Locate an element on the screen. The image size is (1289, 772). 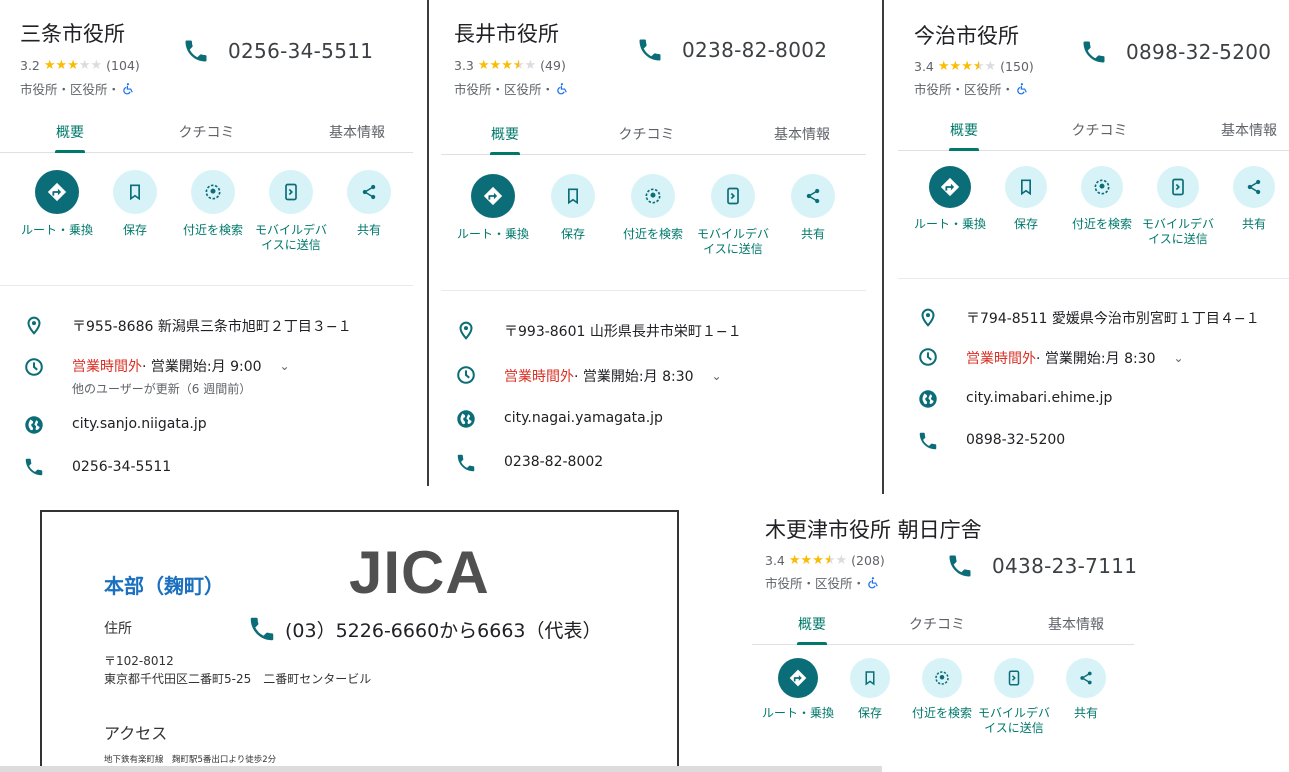
phone-row: 0256-34-5511 is located at coordinates (96, 467).